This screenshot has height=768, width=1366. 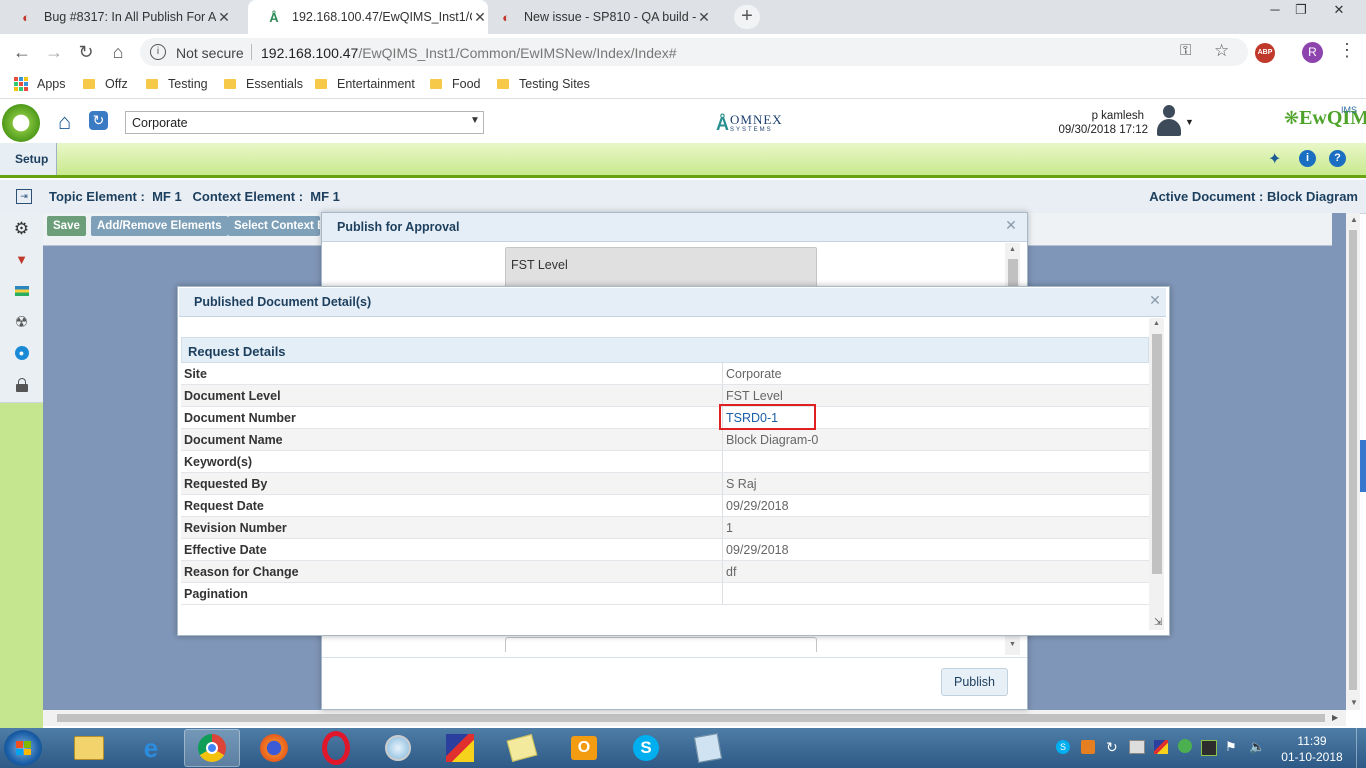 I want to click on restore-icon: ❐, so click(x=1301, y=11).